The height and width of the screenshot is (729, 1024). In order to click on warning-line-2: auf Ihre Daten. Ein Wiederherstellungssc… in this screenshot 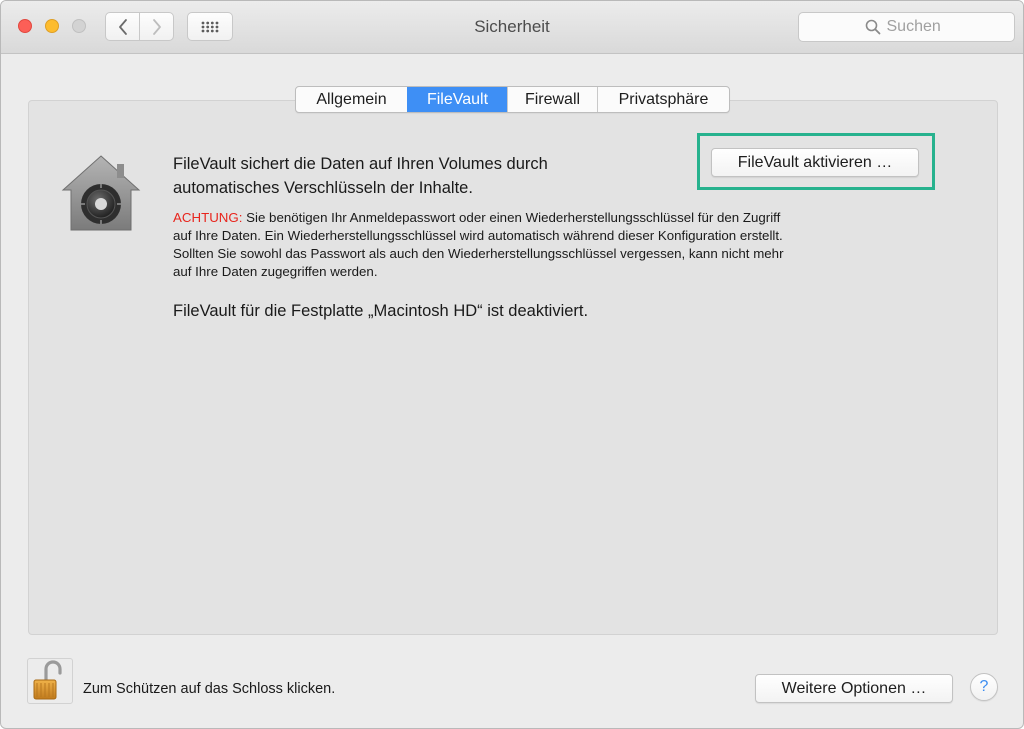, I will do `click(478, 235)`.